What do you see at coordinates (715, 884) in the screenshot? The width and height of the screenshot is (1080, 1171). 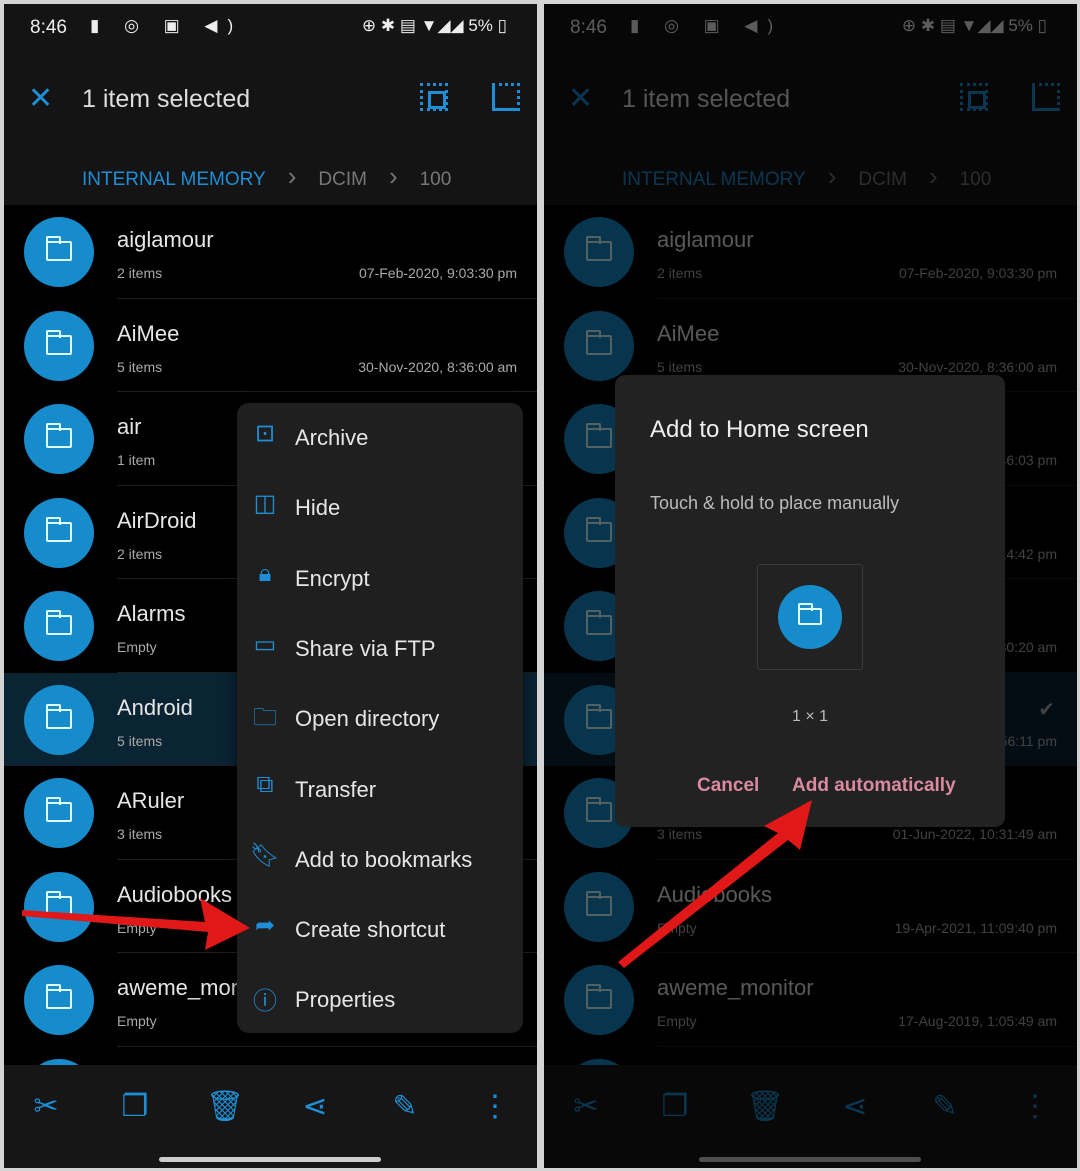 I see `annotation-arrow-right` at bounding box center [715, 884].